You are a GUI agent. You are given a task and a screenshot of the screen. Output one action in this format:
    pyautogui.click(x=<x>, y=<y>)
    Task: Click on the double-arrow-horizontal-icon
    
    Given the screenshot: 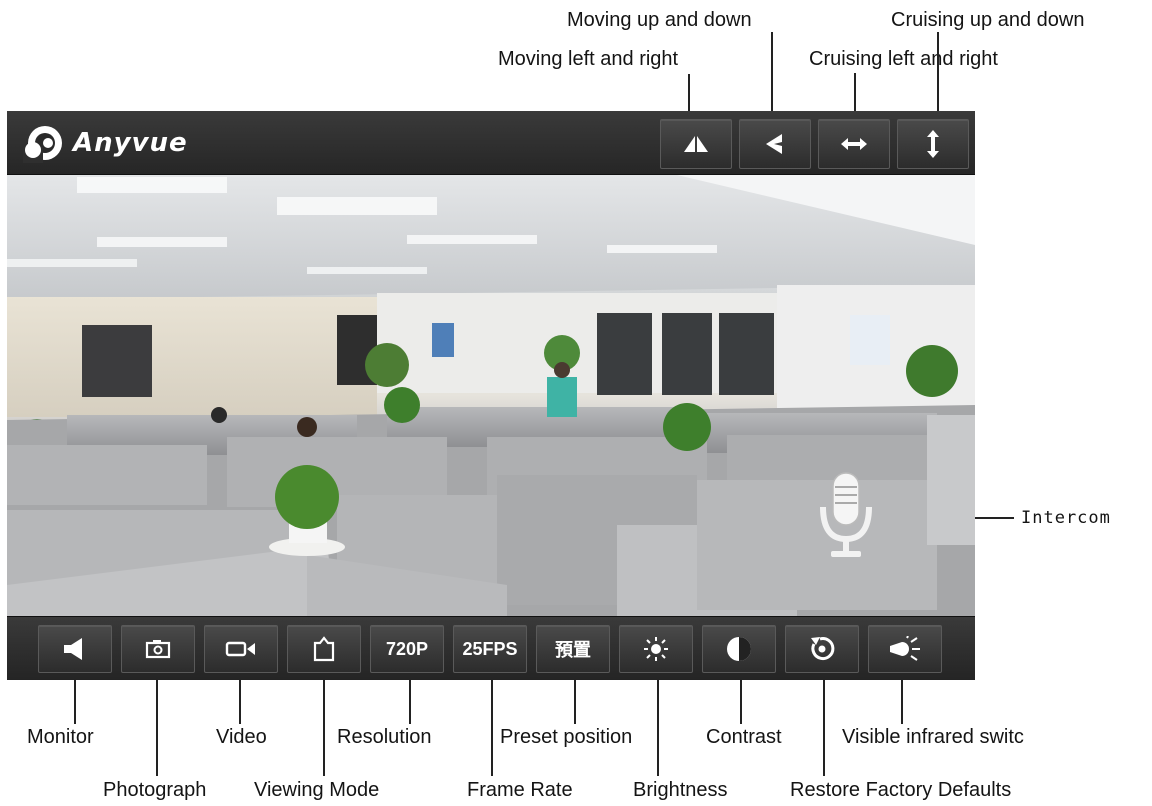 What is the action you would take?
    pyautogui.click(x=854, y=144)
    